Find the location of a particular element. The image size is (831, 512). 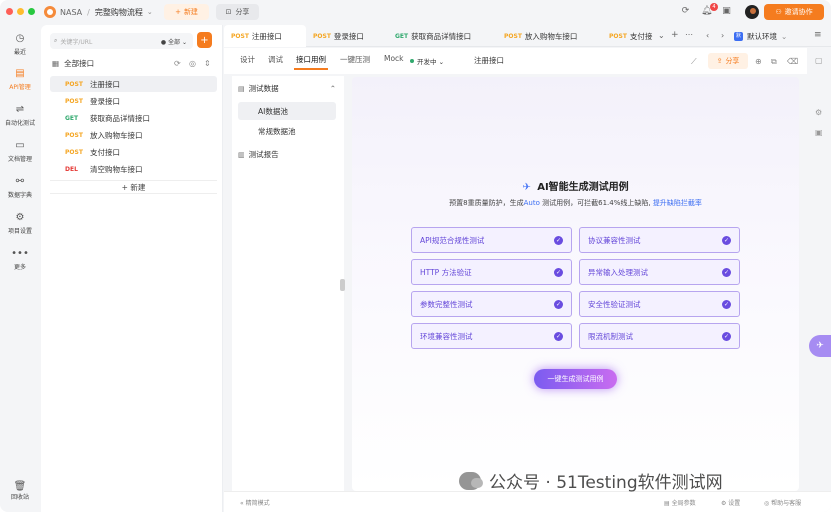

magic-icon: ⟋ is located at coordinates (694, 62).